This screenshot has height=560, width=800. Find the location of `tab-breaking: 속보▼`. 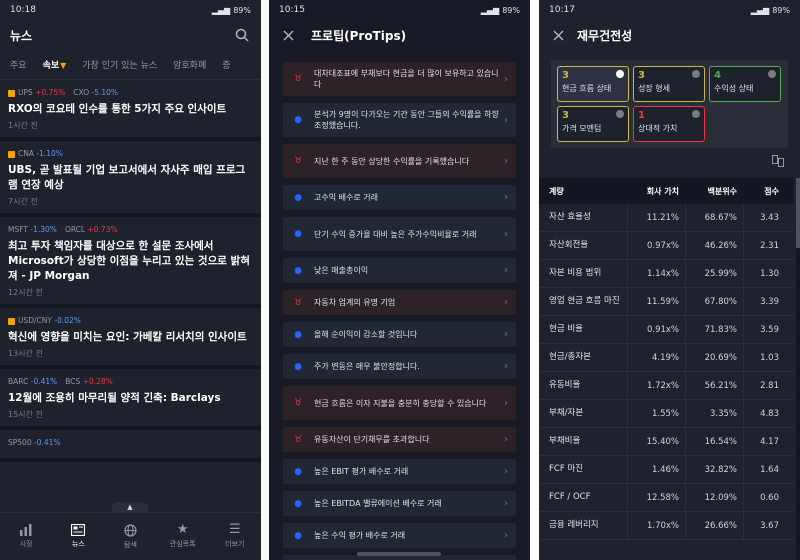

tab-breaking: 속보▼ is located at coordinates (55, 64).